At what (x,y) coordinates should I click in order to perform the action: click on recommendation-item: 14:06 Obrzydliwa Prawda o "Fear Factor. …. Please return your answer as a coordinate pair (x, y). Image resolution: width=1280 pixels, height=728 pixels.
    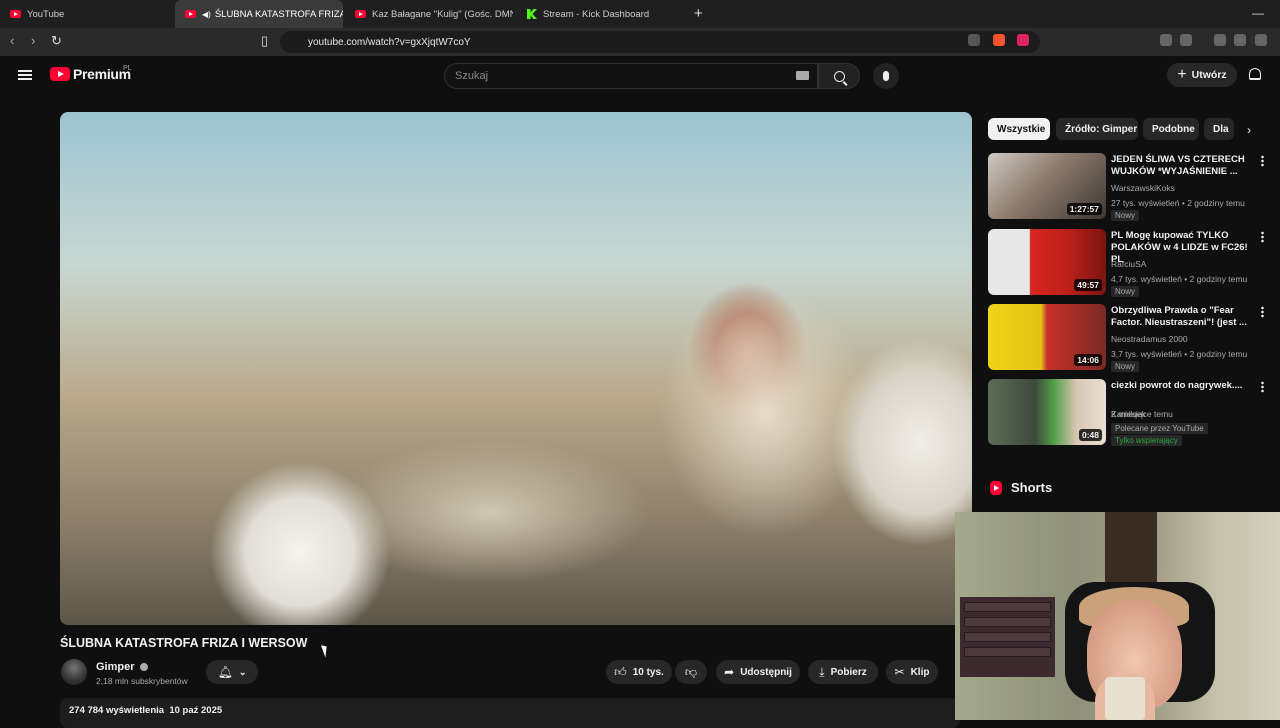
    Looking at the image, I should click on (1129, 338).